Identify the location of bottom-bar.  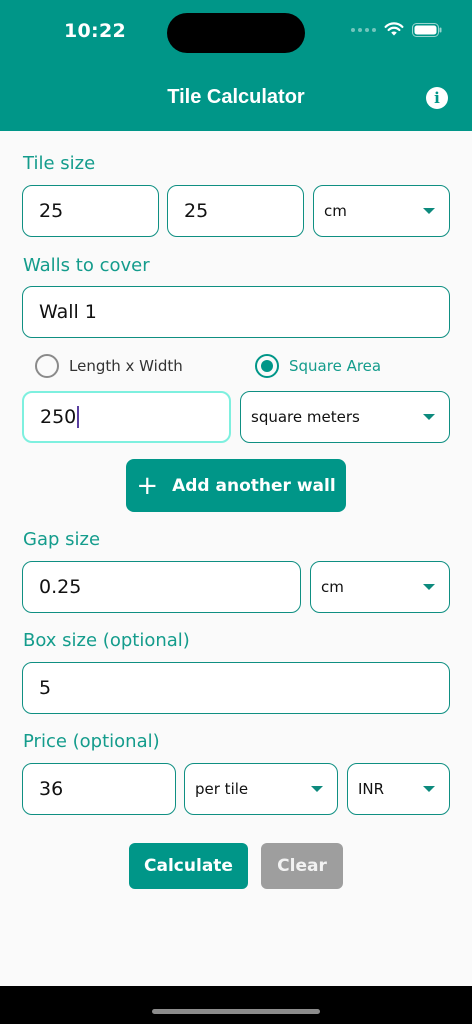
(236, 1005).